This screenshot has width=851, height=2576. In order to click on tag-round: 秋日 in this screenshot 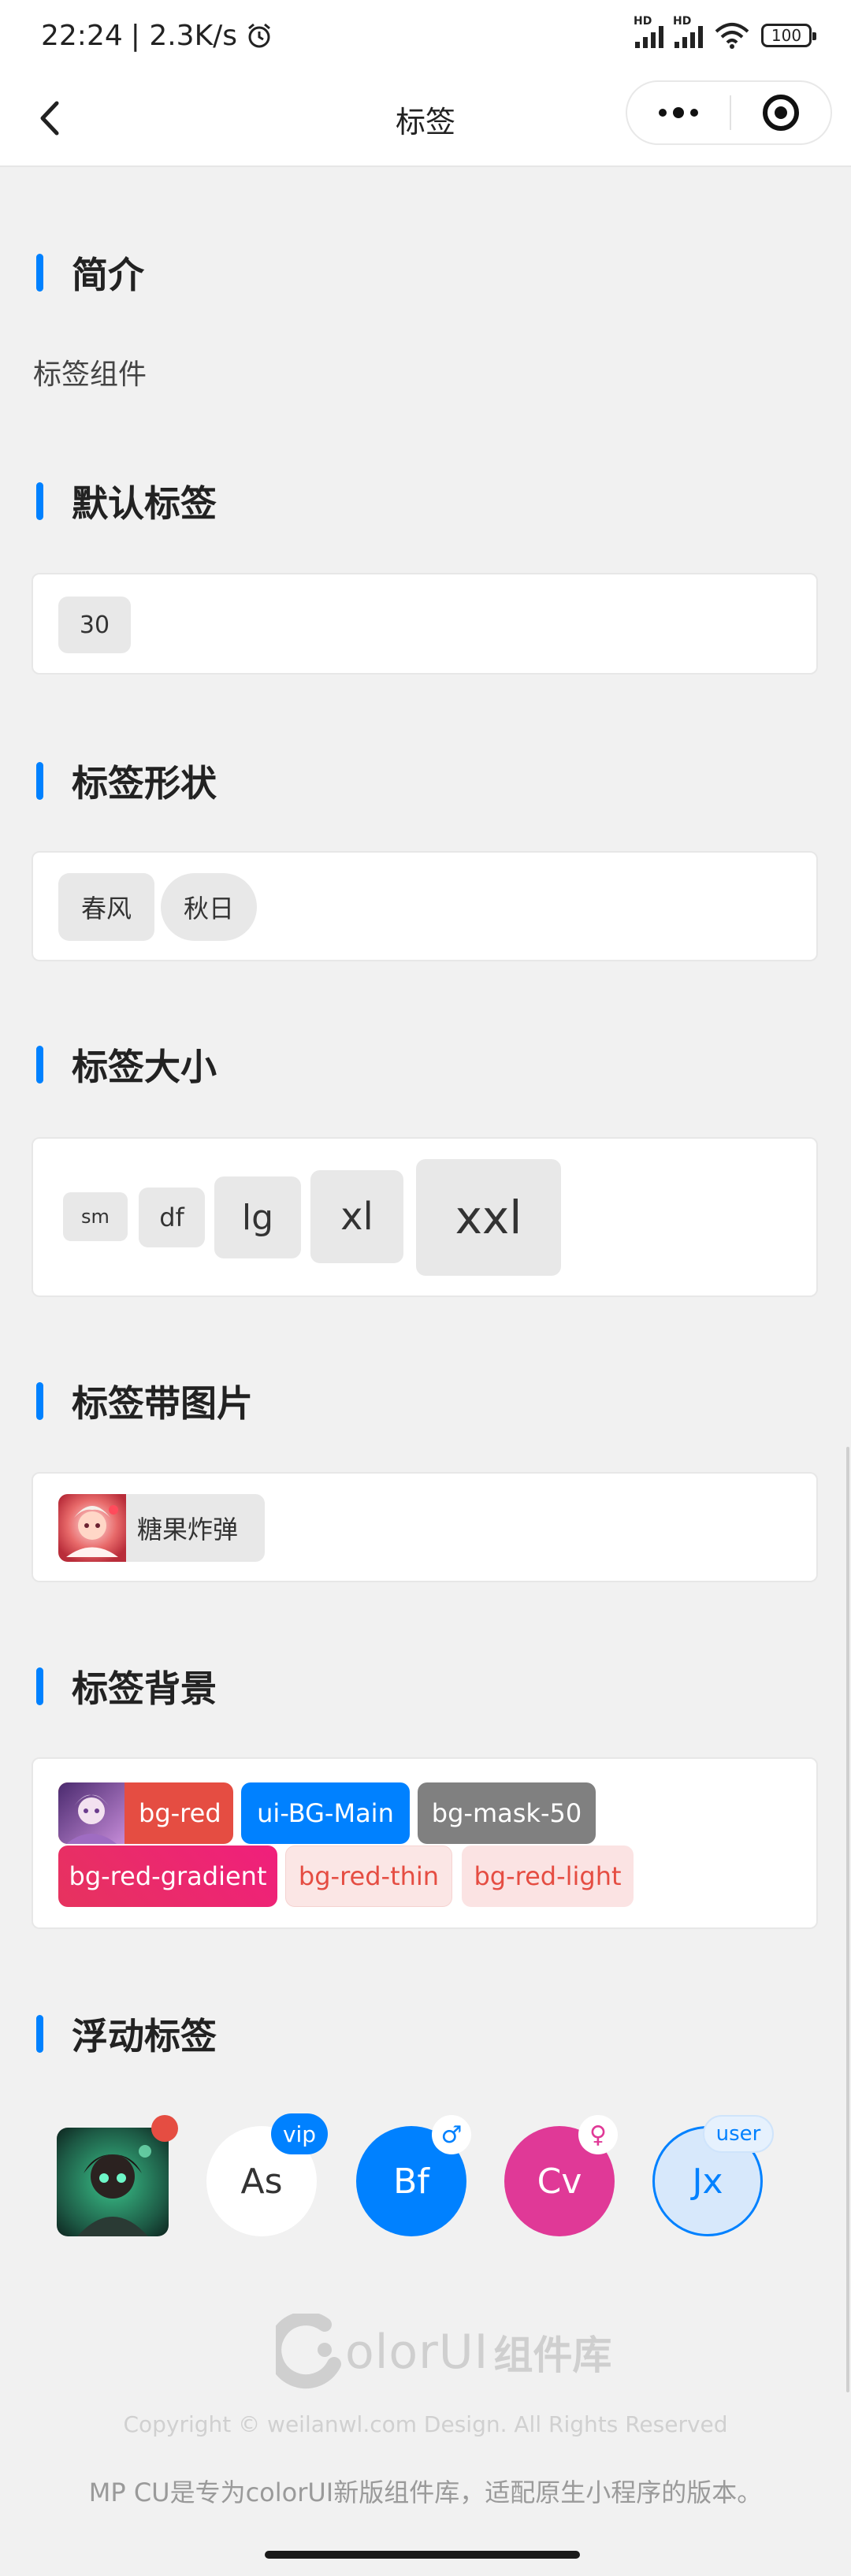, I will do `click(209, 907)`.